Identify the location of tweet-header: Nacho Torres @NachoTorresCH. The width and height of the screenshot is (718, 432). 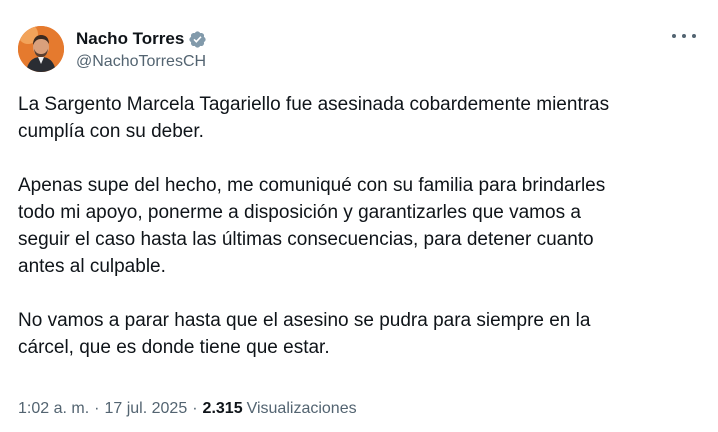
(112, 49).